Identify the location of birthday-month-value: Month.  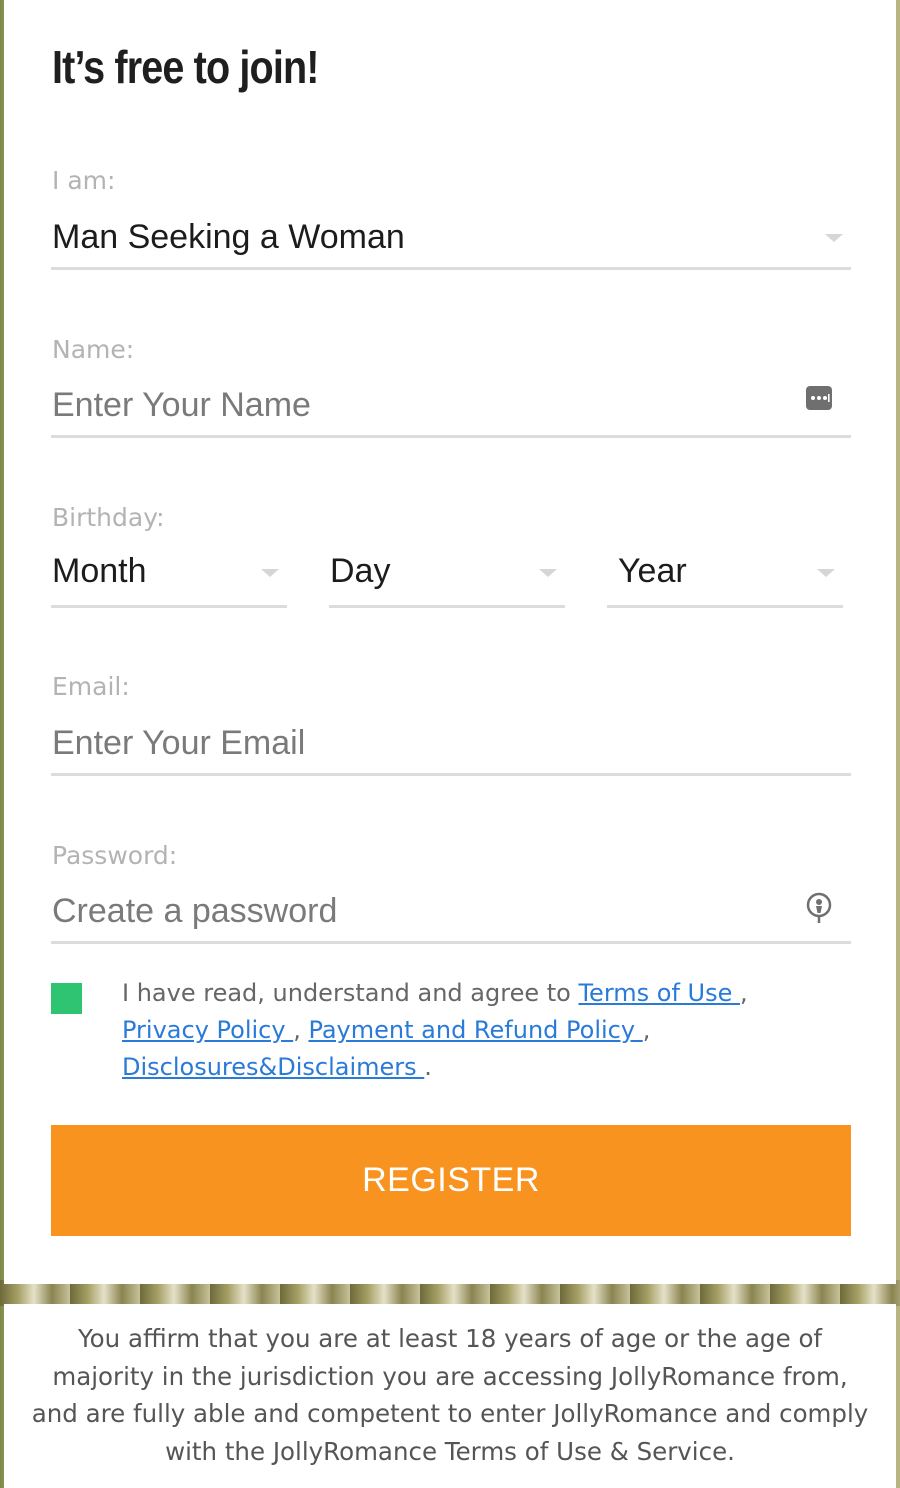
(99, 571).